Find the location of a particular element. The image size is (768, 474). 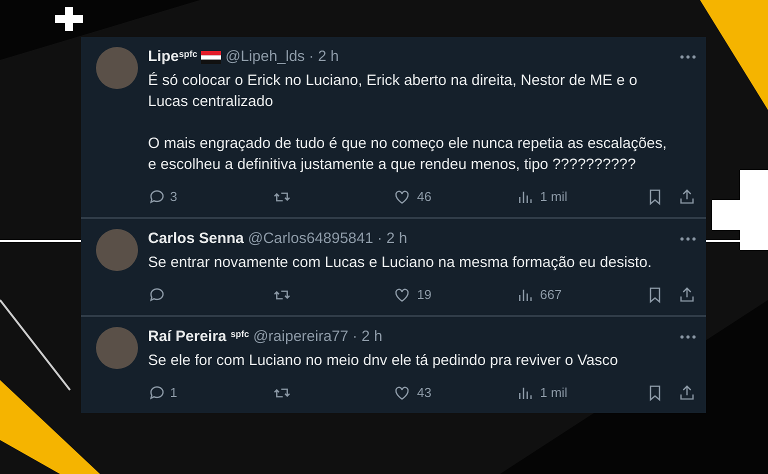

post-text: O mais engraçado de tudo é que no começo ele nunca repetia as escalações, e escolheu a definitiva justamente a que rendeu menos, tipo ?????????? is located at coordinates (408, 154).